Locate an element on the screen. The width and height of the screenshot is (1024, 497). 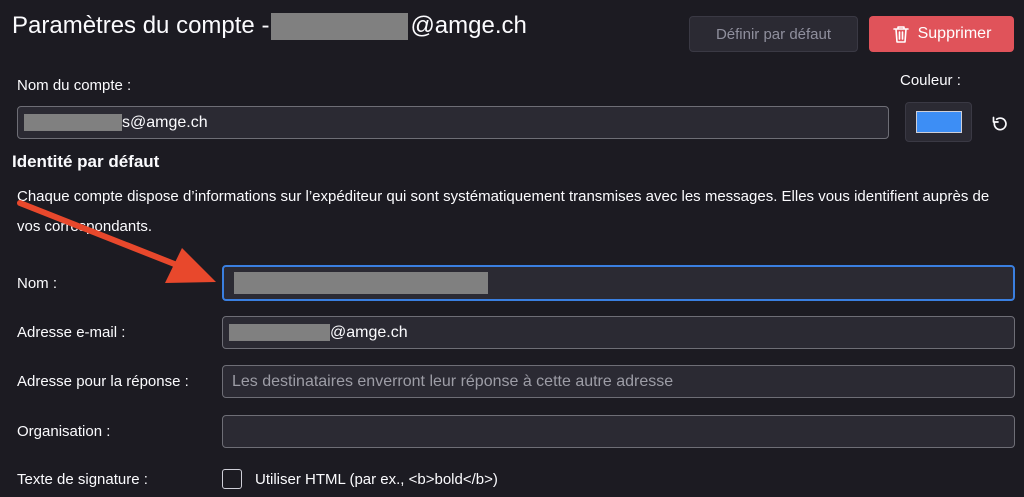
section-title-identity: Identité par défaut is located at coordinates (86, 161).